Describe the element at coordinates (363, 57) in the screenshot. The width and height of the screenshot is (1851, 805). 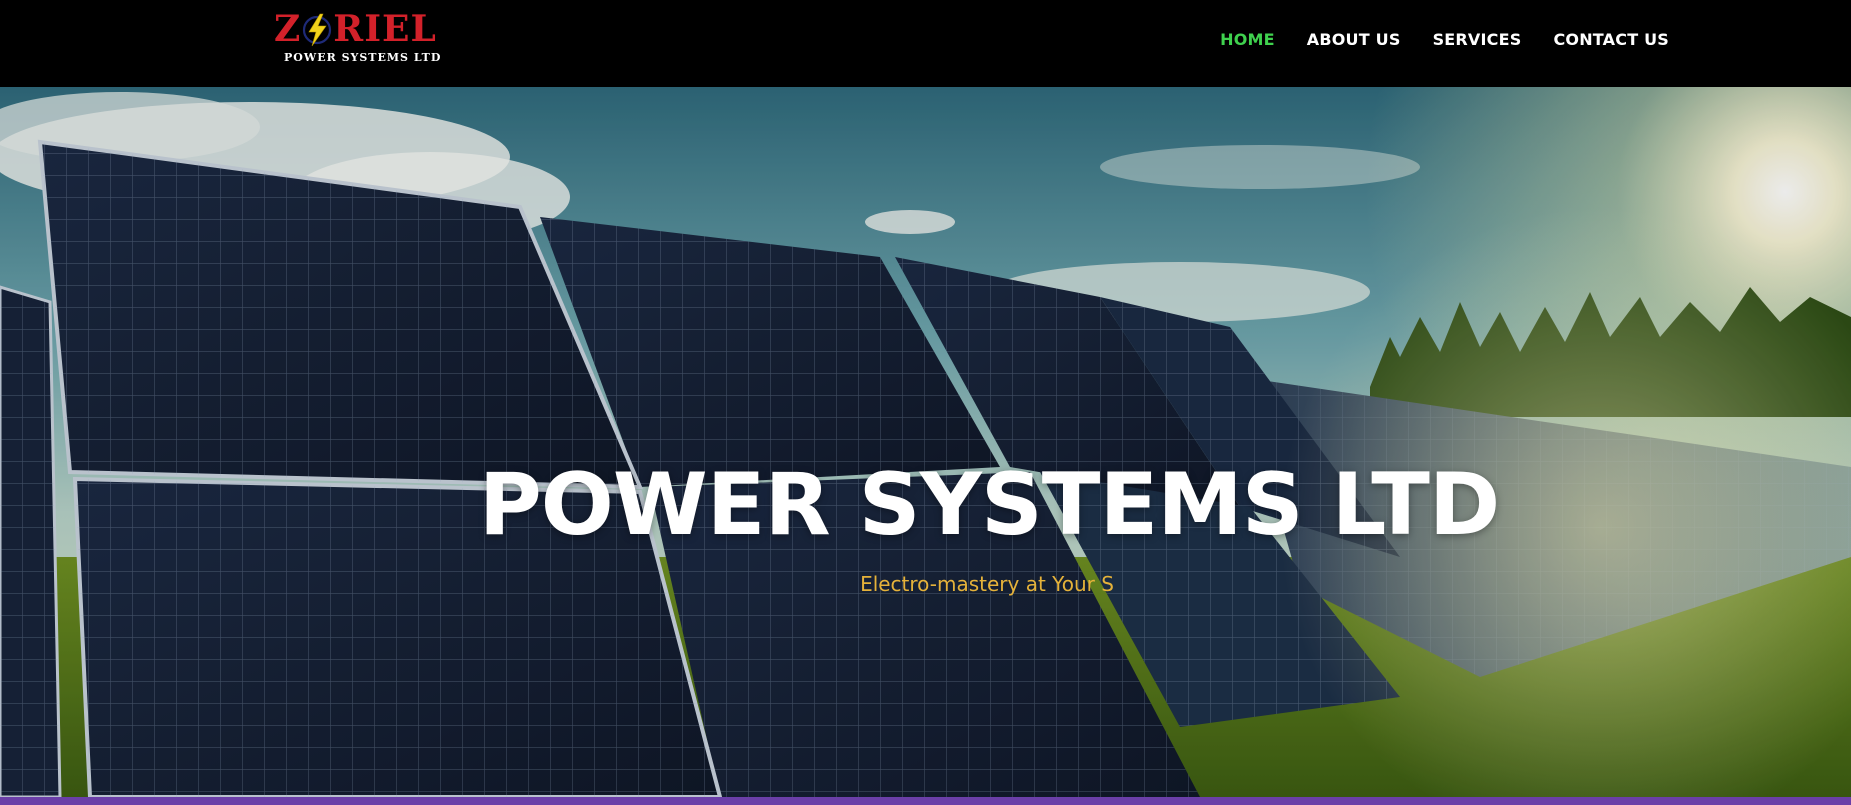
I see `brand-tagline: POWER SYSTEMS LTD` at that location.